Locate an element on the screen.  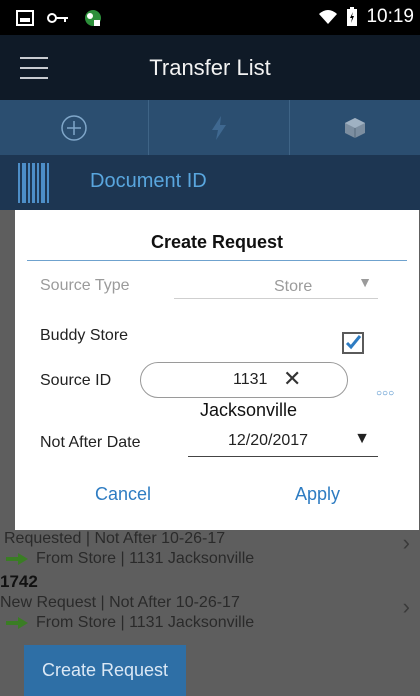
lightning-icon is located at coordinates (219, 127).